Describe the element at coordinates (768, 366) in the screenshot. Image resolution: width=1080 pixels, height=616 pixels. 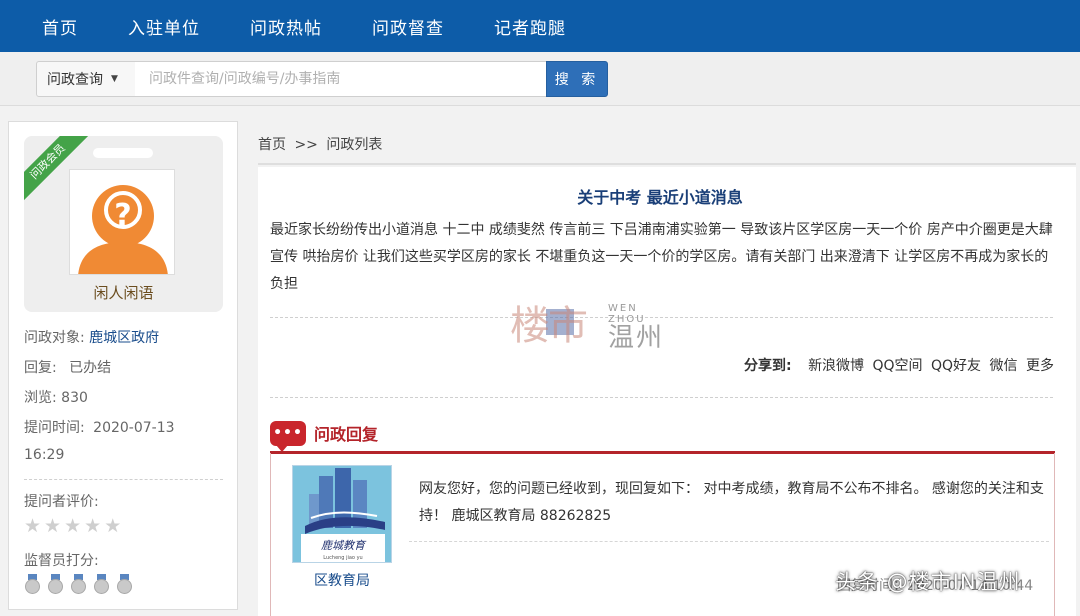
I see `share-label: 分享到:` at that location.